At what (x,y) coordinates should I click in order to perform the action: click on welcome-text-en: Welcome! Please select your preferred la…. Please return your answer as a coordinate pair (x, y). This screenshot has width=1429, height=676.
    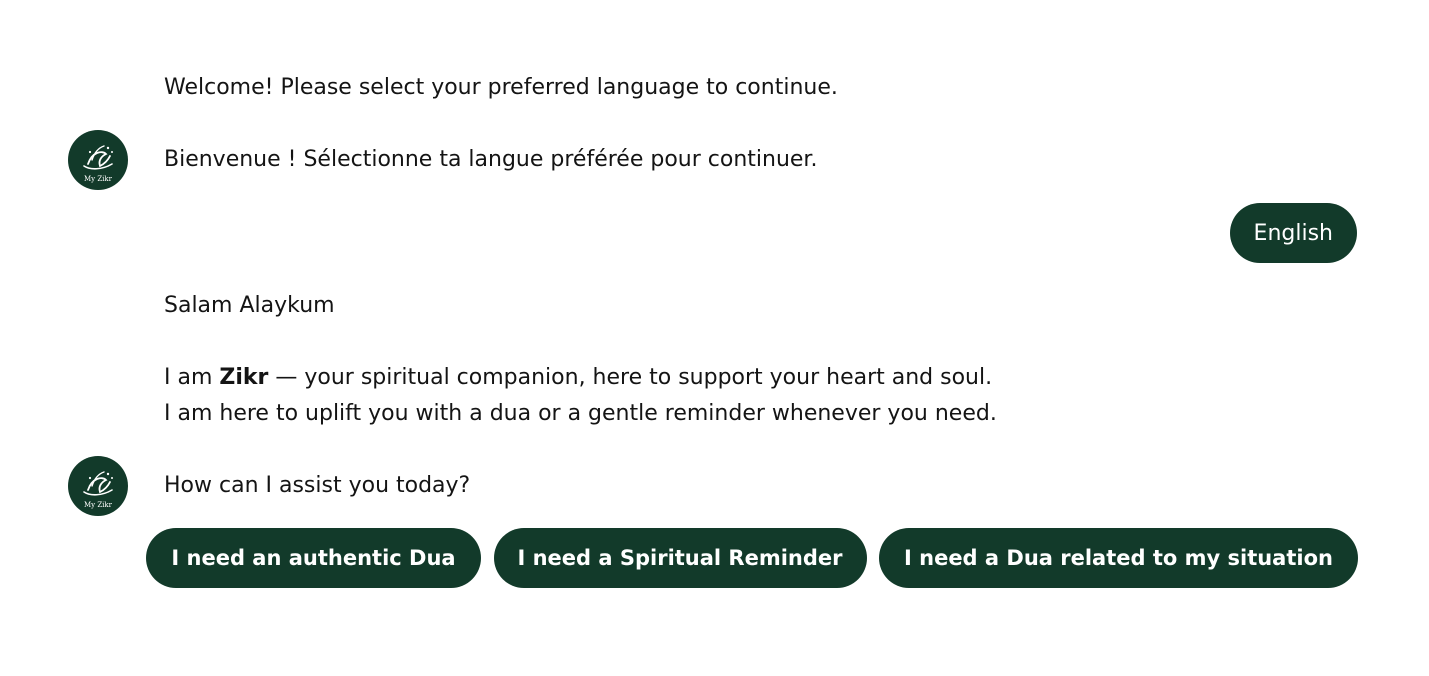
    Looking at the image, I should click on (501, 87).